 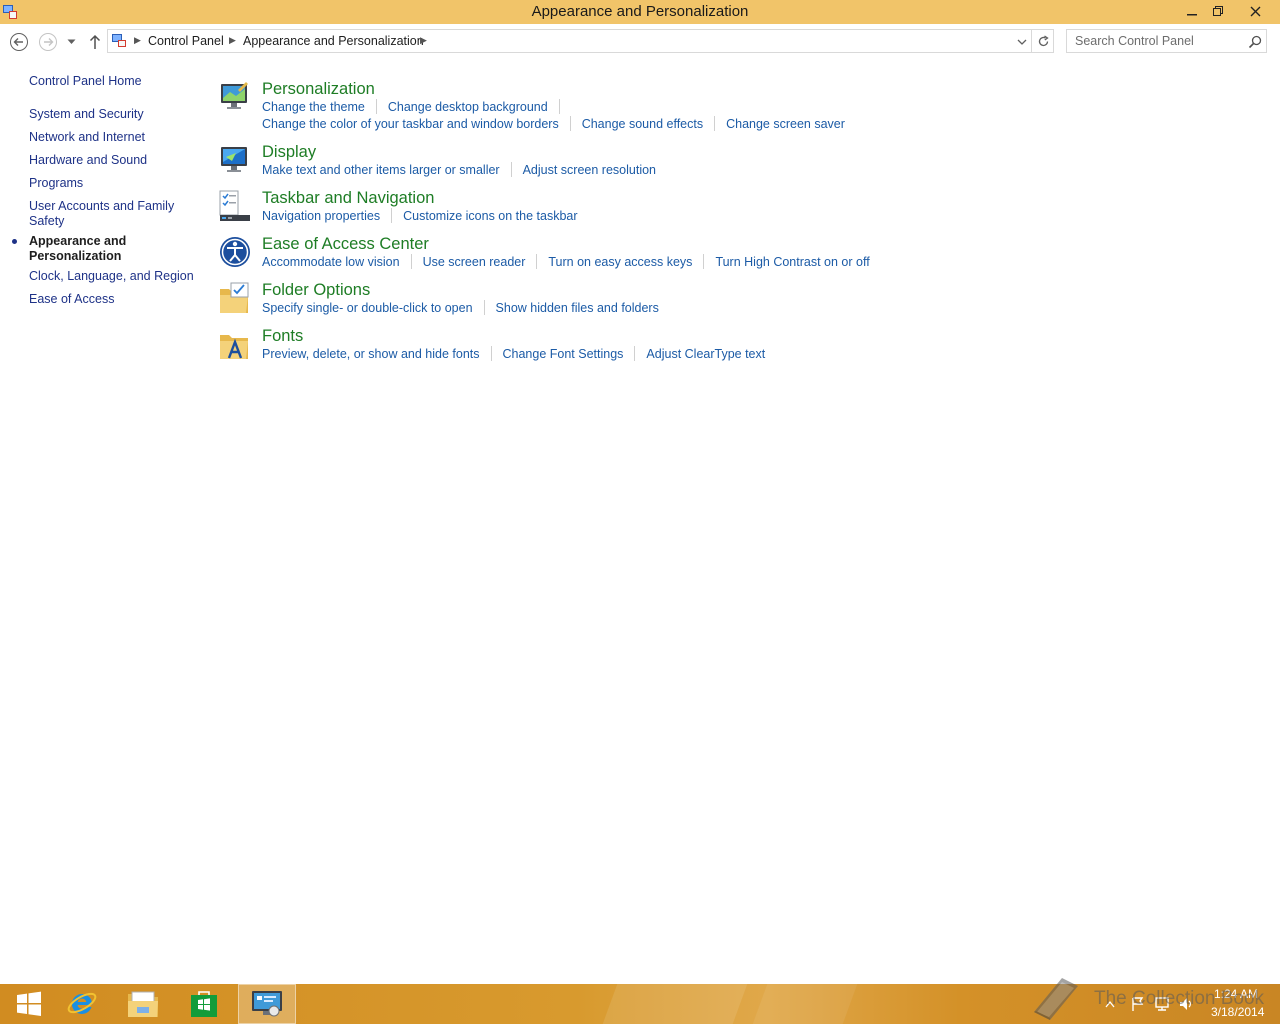 What do you see at coordinates (282, 336) in the screenshot?
I see `fonts-title: Fonts` at bounding box center [282, 336].